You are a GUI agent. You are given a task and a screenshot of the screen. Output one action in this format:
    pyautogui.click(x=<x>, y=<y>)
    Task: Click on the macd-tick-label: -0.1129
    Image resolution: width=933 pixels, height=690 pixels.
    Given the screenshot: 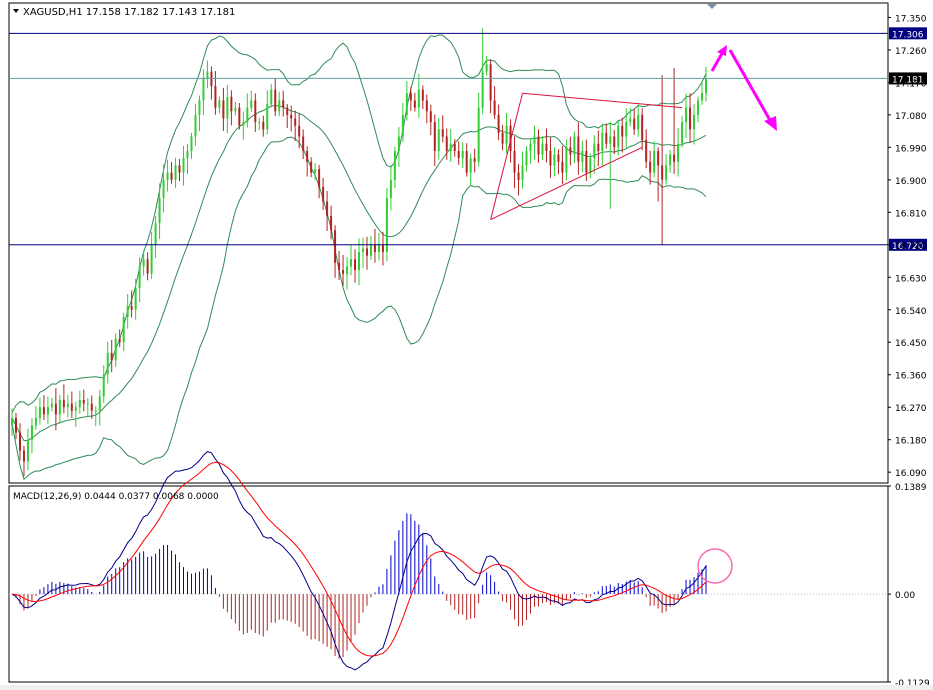 What is the action you would take?
    pyautogui.click(x=912, y=682)
    